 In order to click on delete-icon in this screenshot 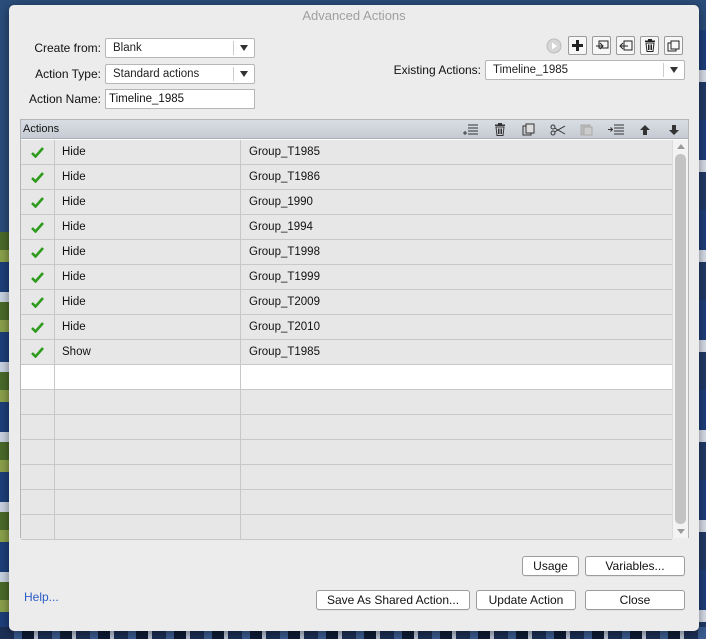, I will do `click(649, 45)`.